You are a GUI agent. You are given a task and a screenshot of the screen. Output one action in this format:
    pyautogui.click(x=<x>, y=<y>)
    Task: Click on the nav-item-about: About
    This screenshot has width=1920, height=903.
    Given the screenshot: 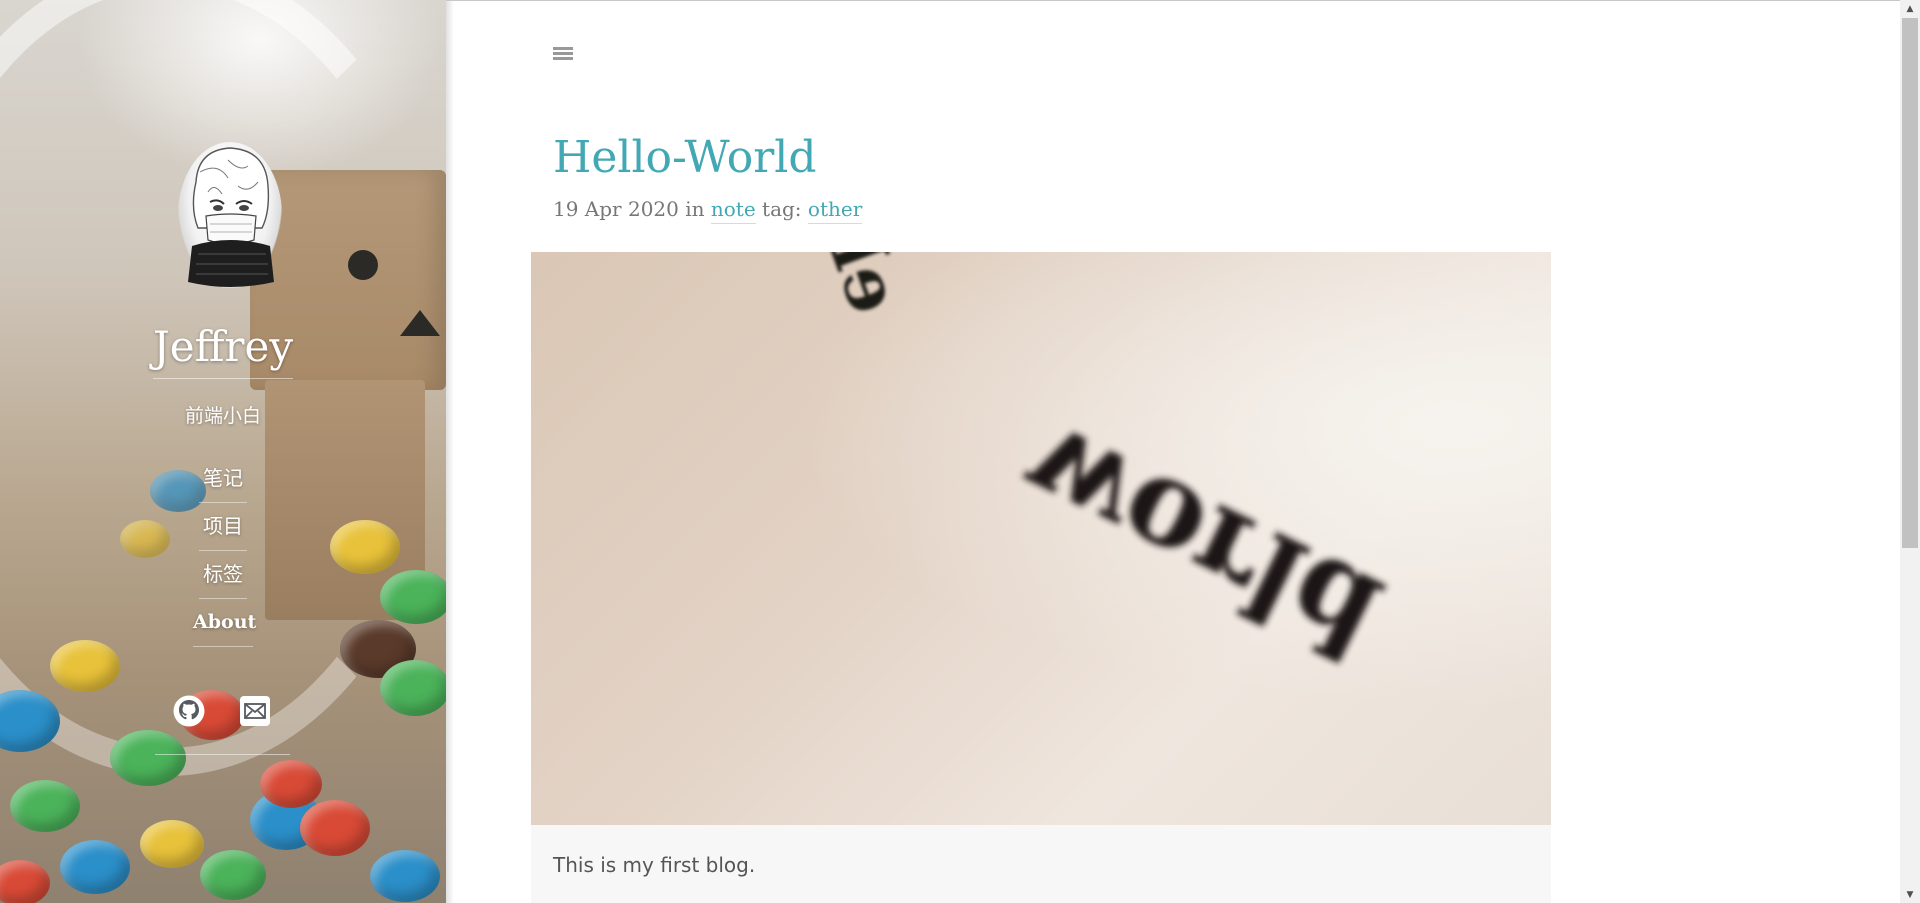 What is the action you would take?
    pyautogui.click(x=224, y=626)
    